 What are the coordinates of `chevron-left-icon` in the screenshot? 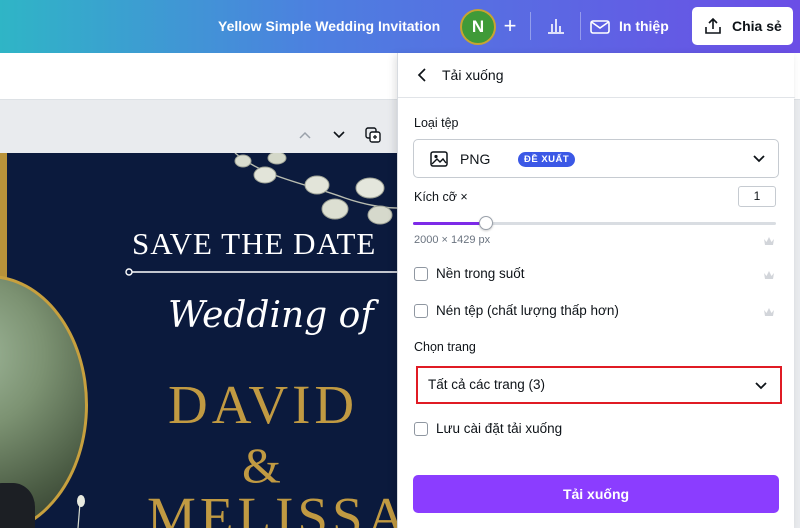 It's located at (421, 75).